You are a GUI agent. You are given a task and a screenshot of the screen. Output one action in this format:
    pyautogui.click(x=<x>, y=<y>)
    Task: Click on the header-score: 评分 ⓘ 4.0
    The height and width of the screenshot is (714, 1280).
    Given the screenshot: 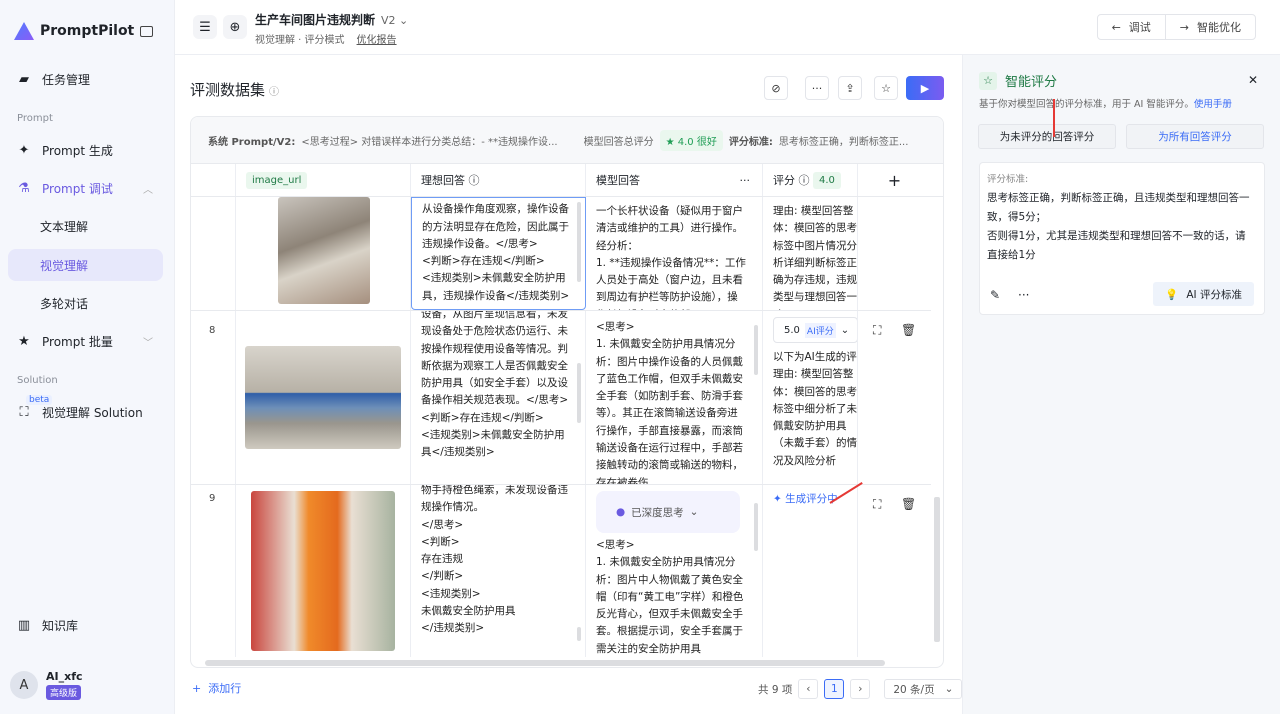 What is the action you would take?
    pyautogui.click(x=810, y=180)
    